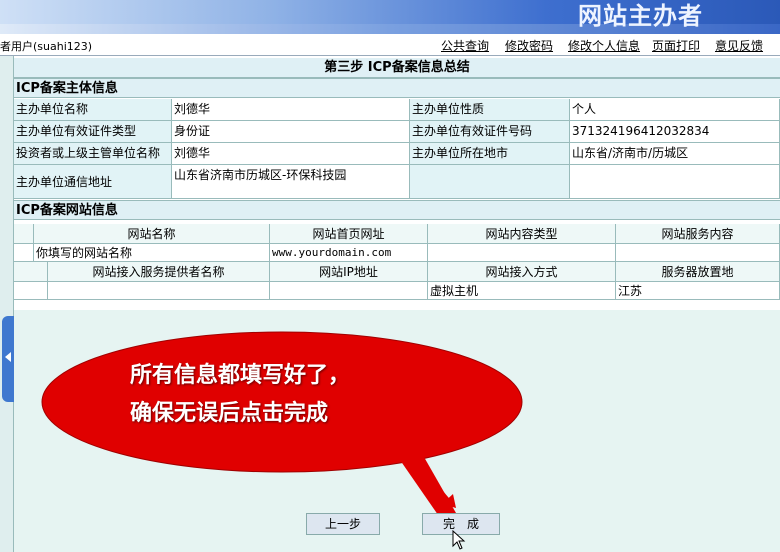  I want to click on callout-text: 所有信息都填写好了， 确保无误后点击完成, so click(290, 394).